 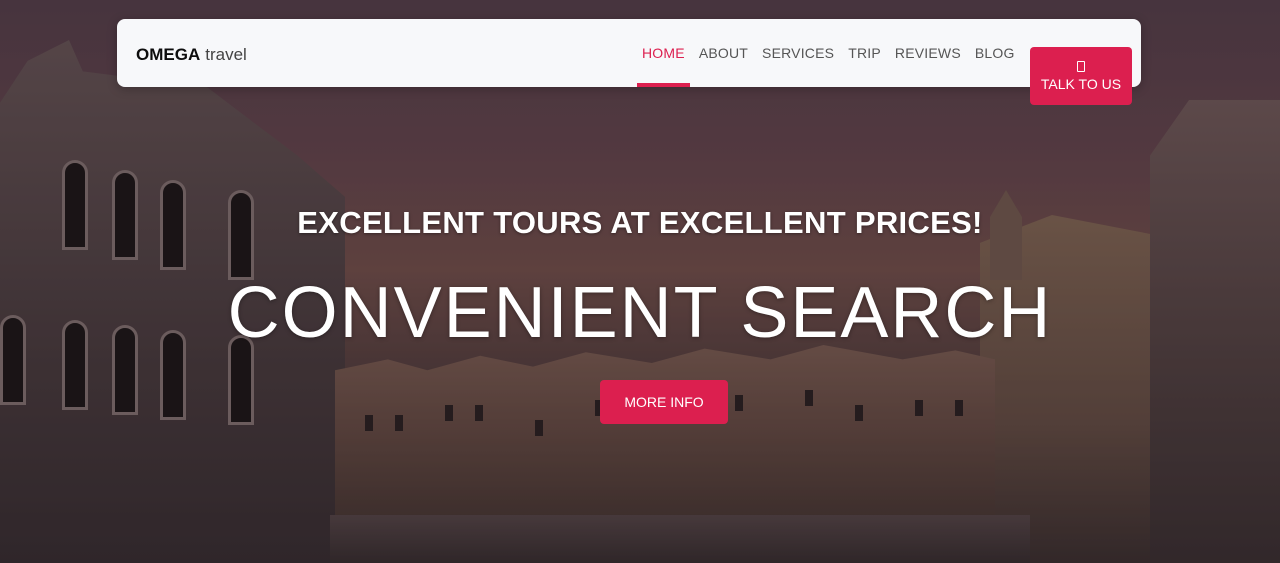 I want to click on brand-name: OMEGA, so click(x=168, y=54).